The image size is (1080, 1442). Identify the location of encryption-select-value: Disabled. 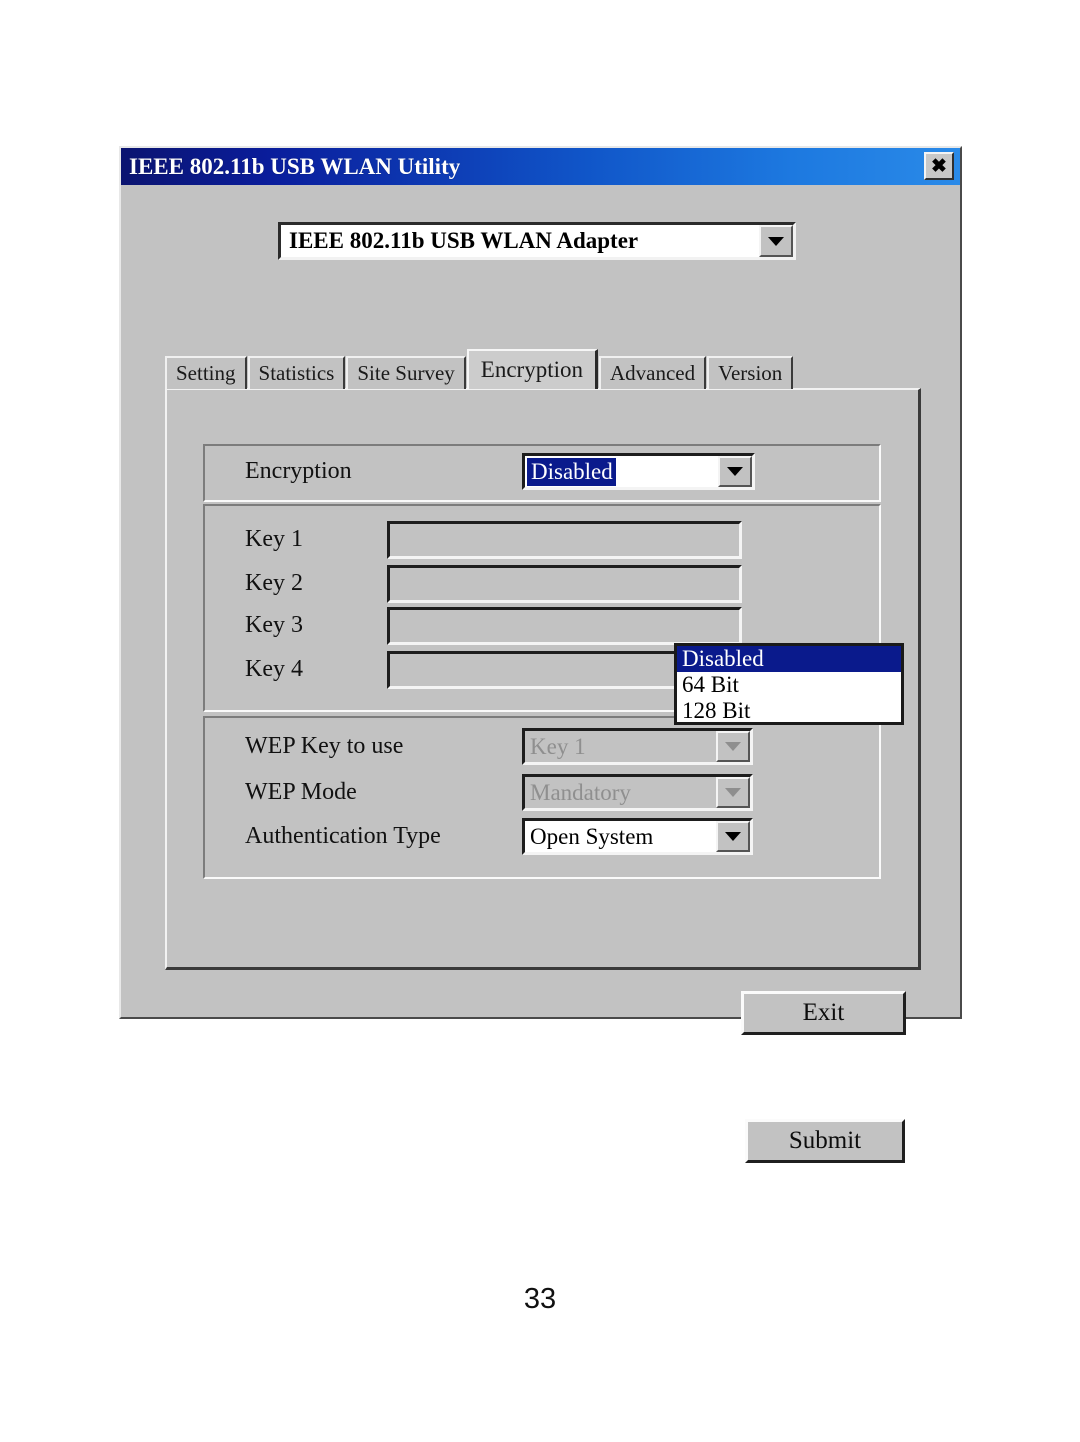
(571, 471).